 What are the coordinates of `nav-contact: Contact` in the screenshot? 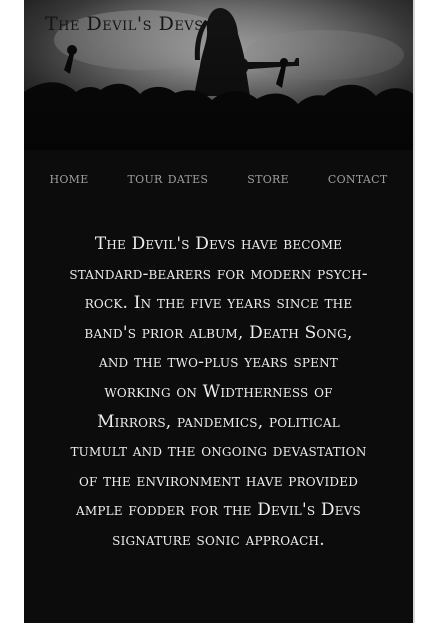 It's located at (358, 178).